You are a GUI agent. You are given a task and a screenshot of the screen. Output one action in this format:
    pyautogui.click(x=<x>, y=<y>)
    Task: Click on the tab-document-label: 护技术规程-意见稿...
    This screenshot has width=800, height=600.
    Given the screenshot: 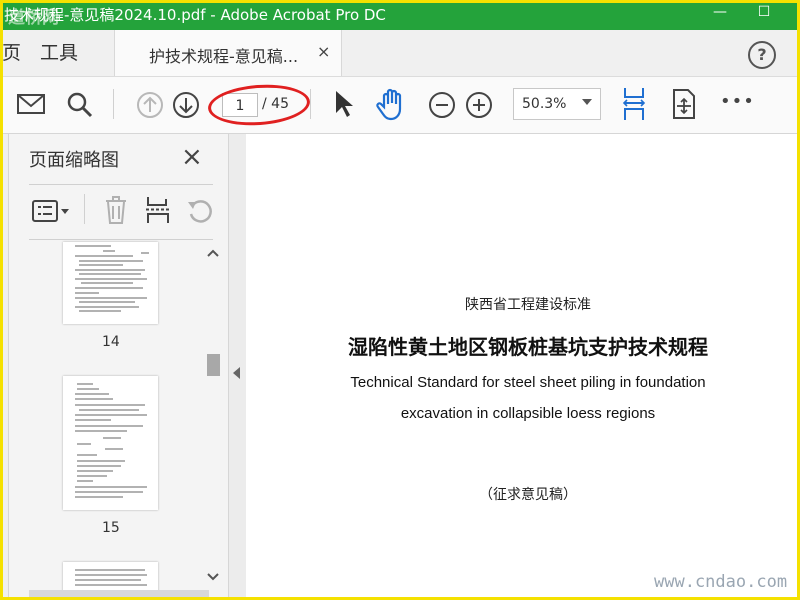 What is the action you would take?
    pyautogui.click(x=224, y=56)
    